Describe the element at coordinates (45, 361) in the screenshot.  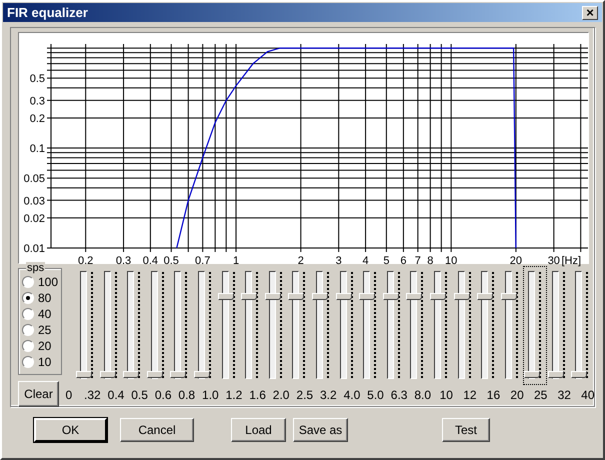
I see `radio-label: 10` at that location.